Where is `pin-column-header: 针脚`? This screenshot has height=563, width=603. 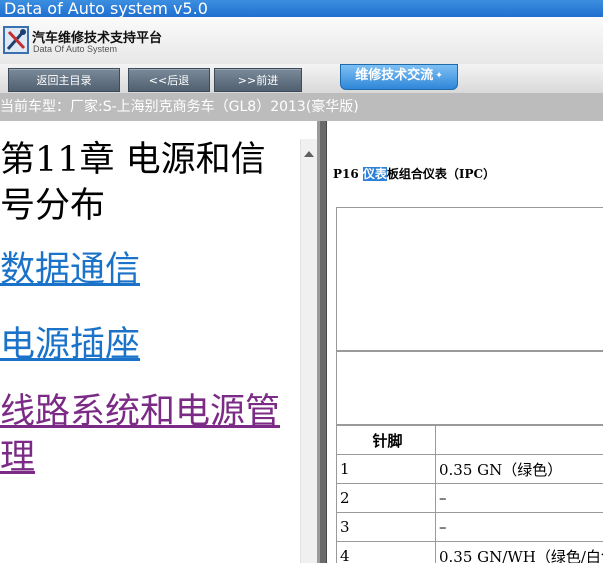 pin-column-header: 针脚 is located at coordinates (386, 440).